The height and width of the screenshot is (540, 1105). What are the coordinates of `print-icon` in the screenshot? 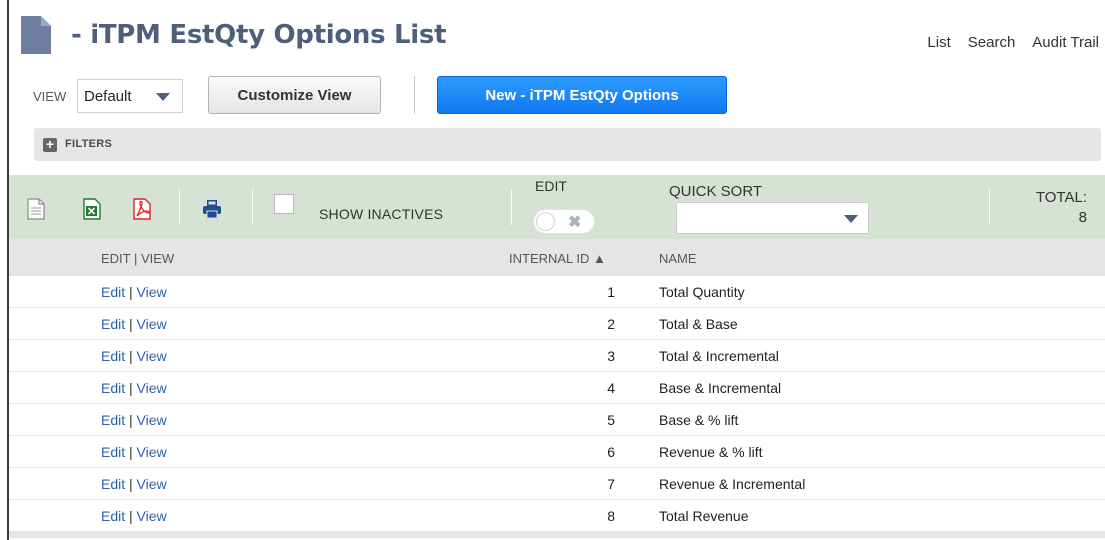 It's located at (212, 209).